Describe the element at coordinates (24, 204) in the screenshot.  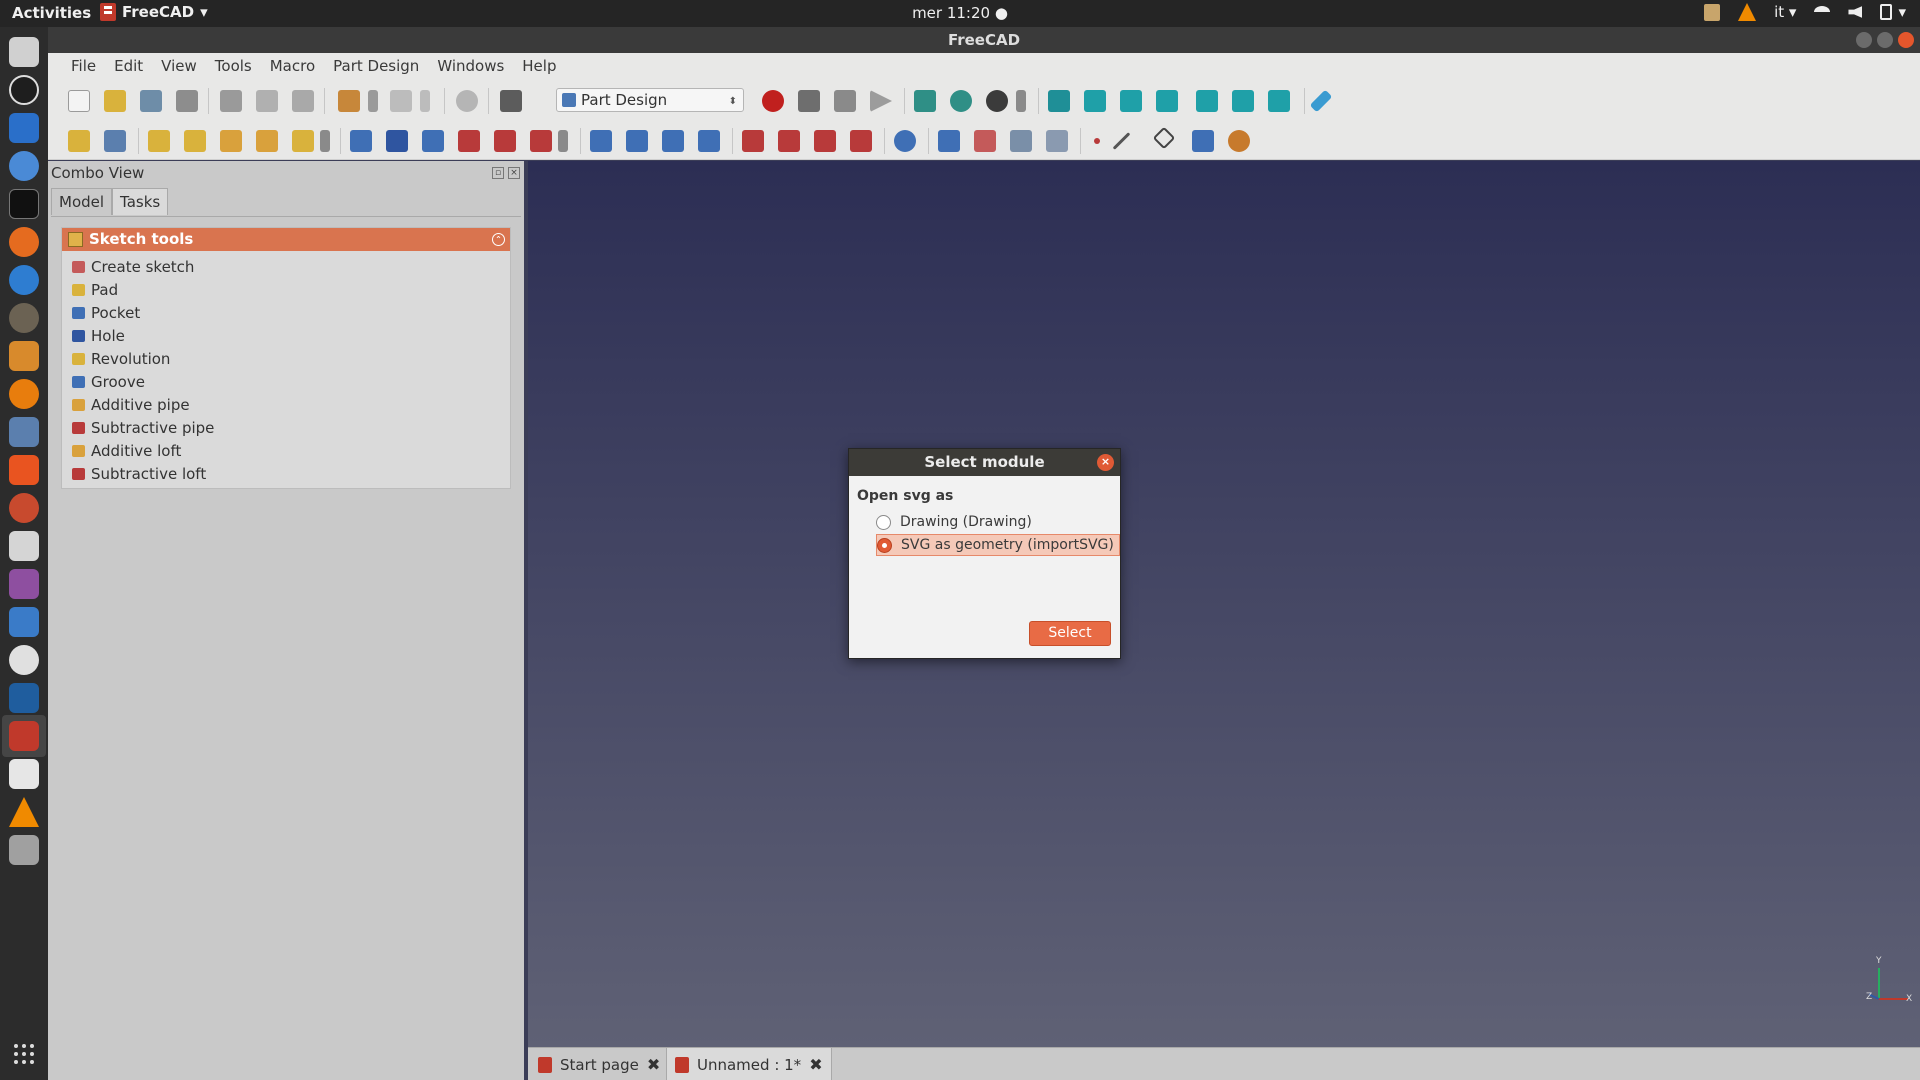
I see `terminal-icon` at that location.